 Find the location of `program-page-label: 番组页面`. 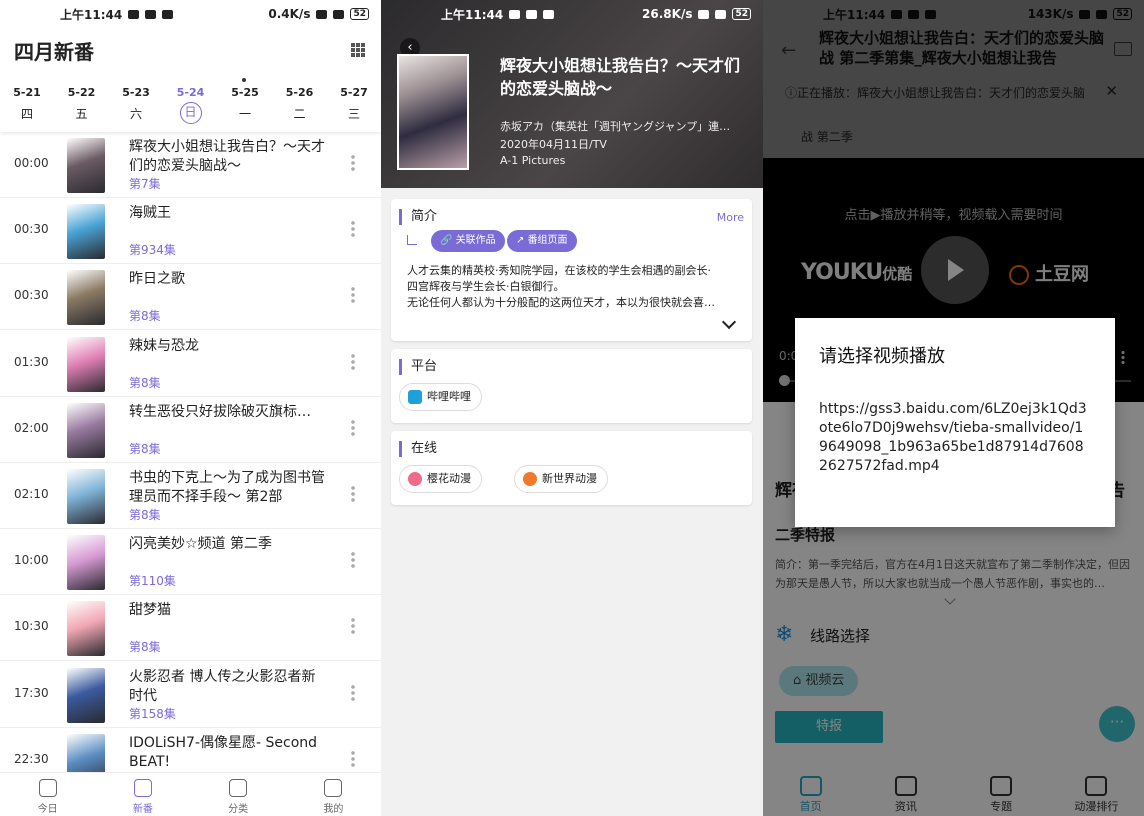

program-page-label: 番组页面 is located at coordinates (547, 240).